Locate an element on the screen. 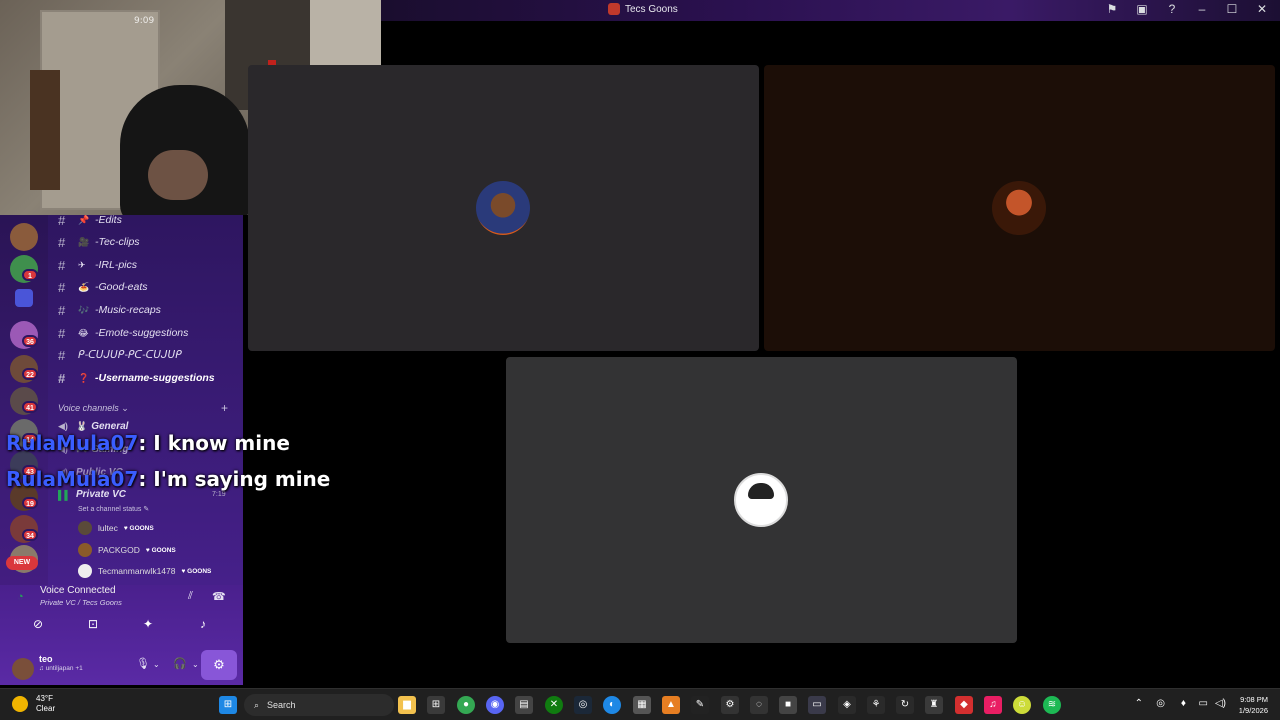  voice-member: lultec ♥ GOONS is located at coordinates (116, 528).